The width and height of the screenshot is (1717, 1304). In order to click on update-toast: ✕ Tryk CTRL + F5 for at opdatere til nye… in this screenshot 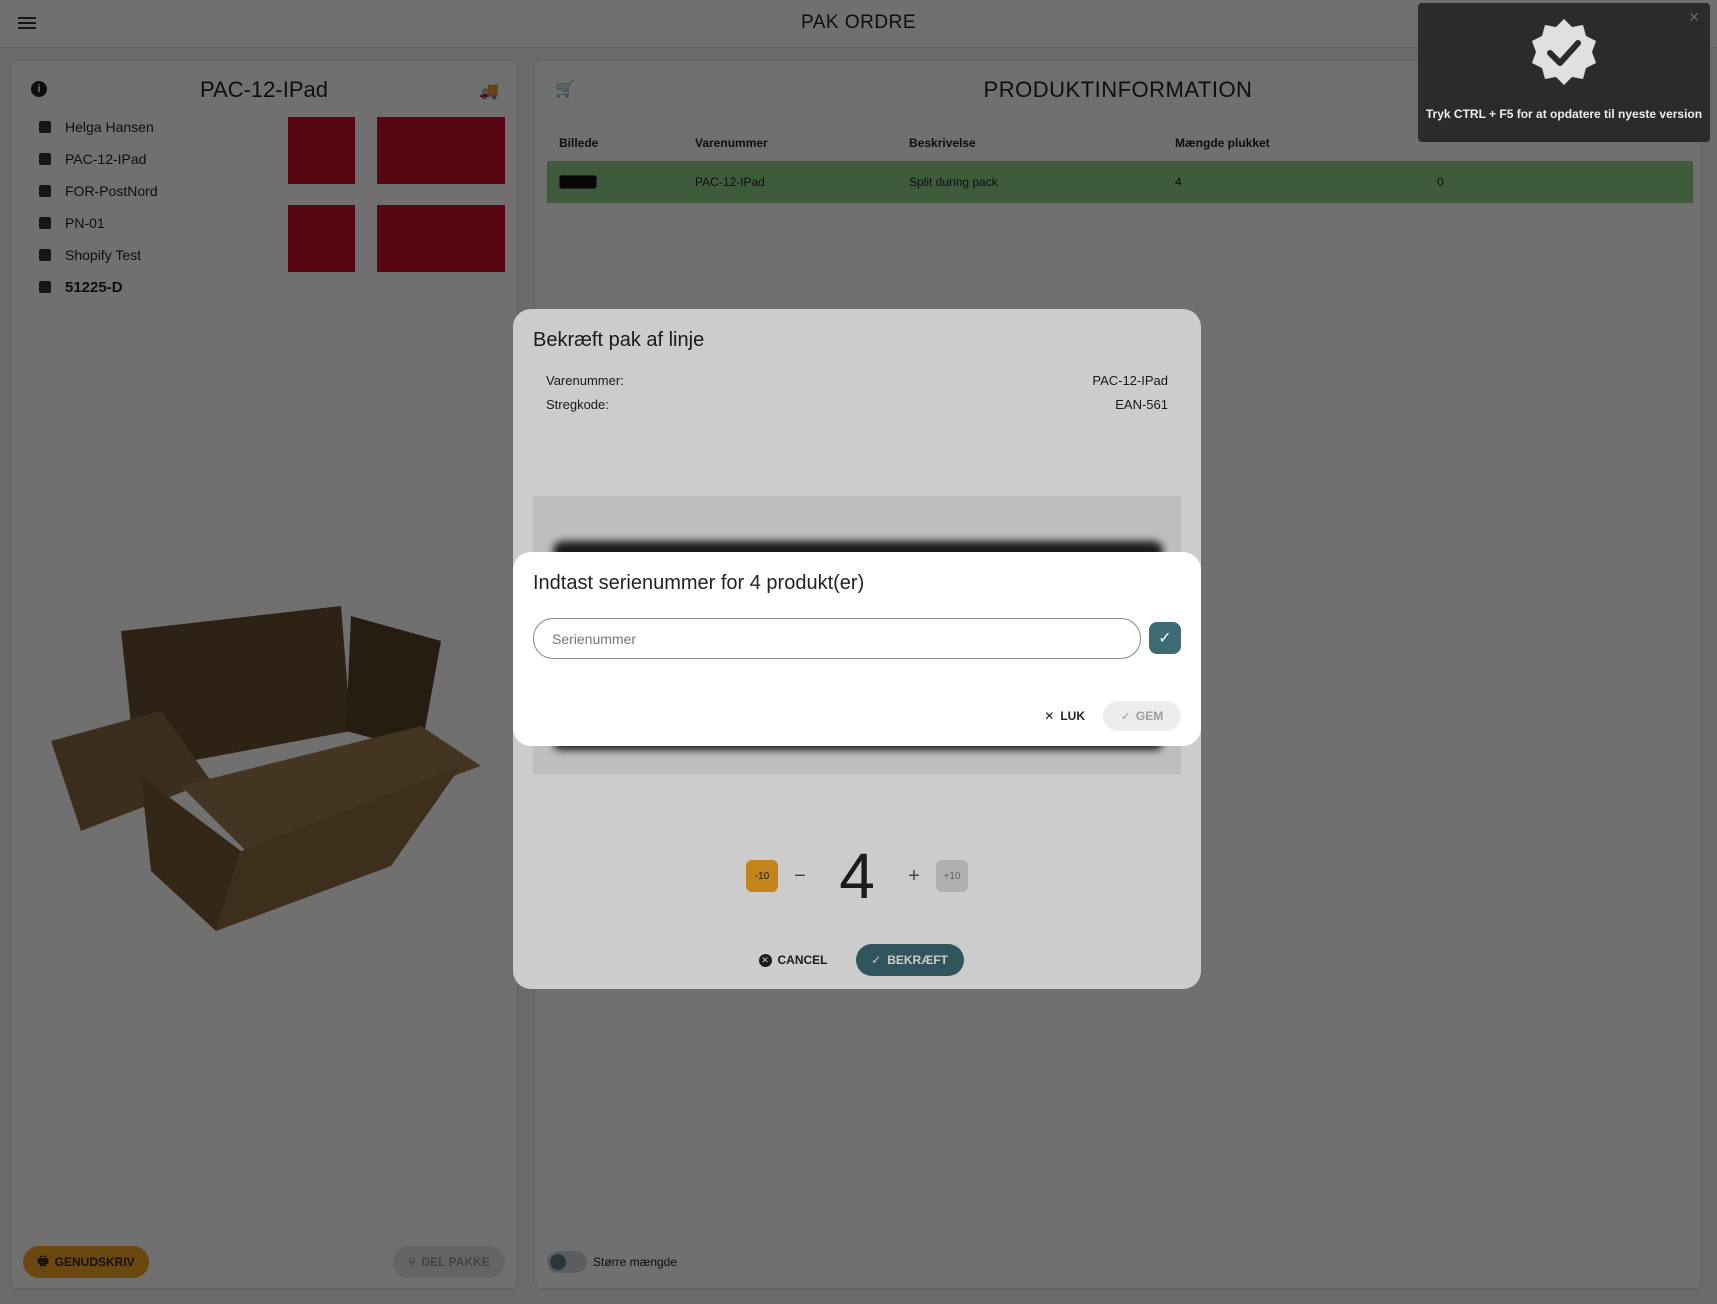, I will do `click(1564, 72)`.